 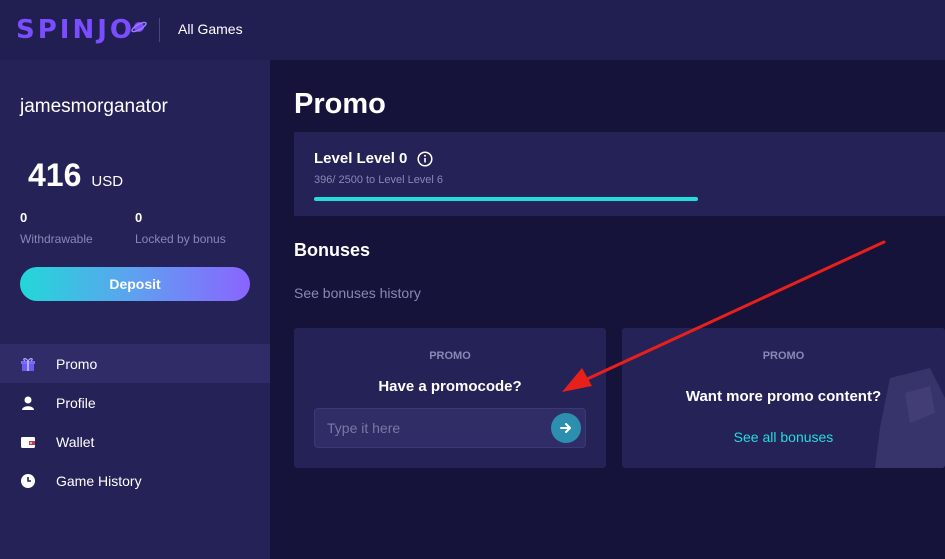 What do you see at coordinates (506, 199) in the screenshot?
I see `level-progress-fill` at bounding box center [506, 199].